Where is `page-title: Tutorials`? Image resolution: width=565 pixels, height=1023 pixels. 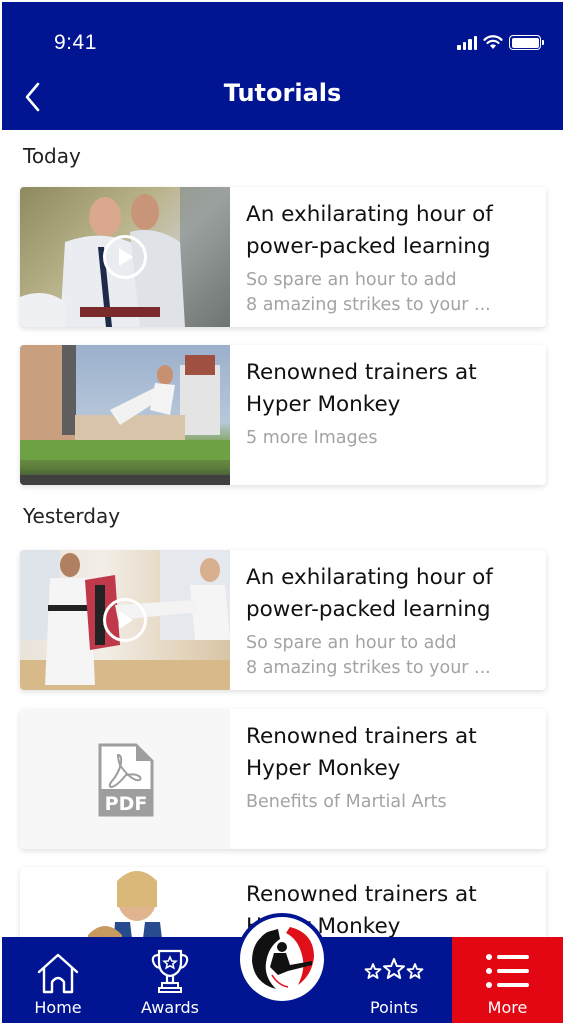 page-title: Tutorials is located at coordinates (282, 93).